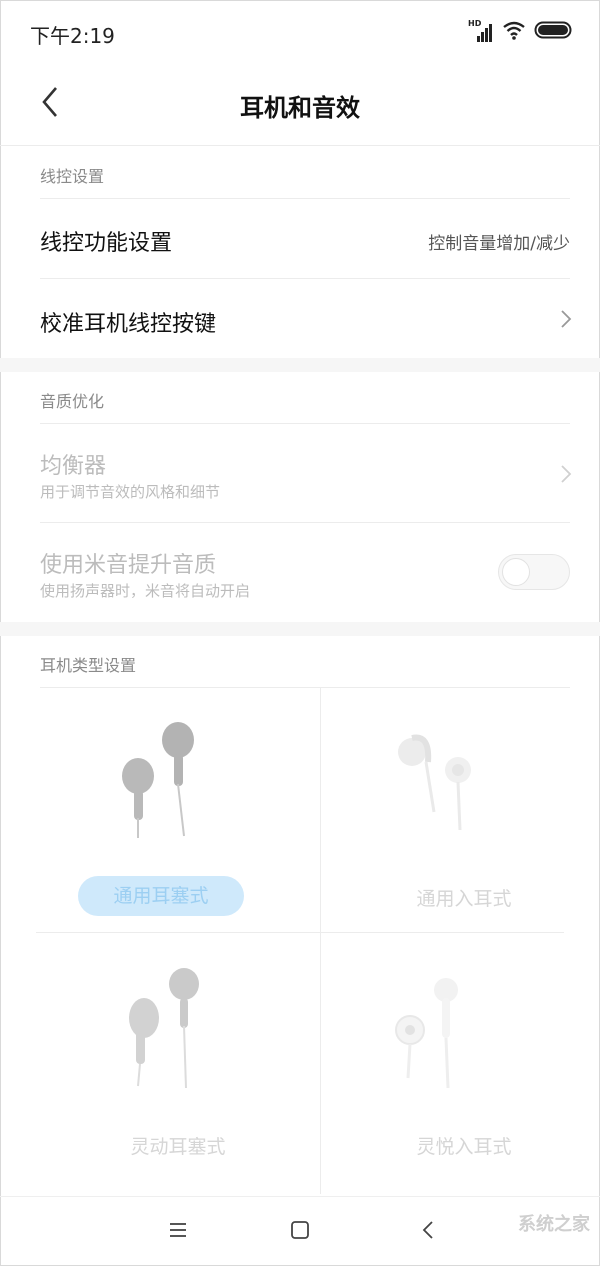 The height and width of the screenshot is (1266, 600). I want to click on status-icons: HD, so click(521, 31).